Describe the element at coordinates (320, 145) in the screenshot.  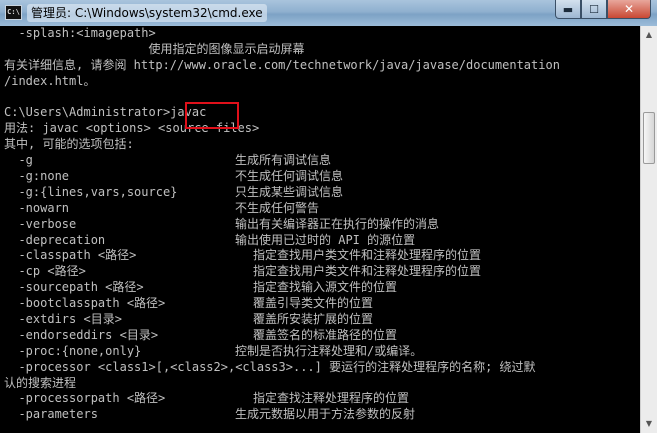
I see `console-line: 其中, 可能的选项包括:` at that location.